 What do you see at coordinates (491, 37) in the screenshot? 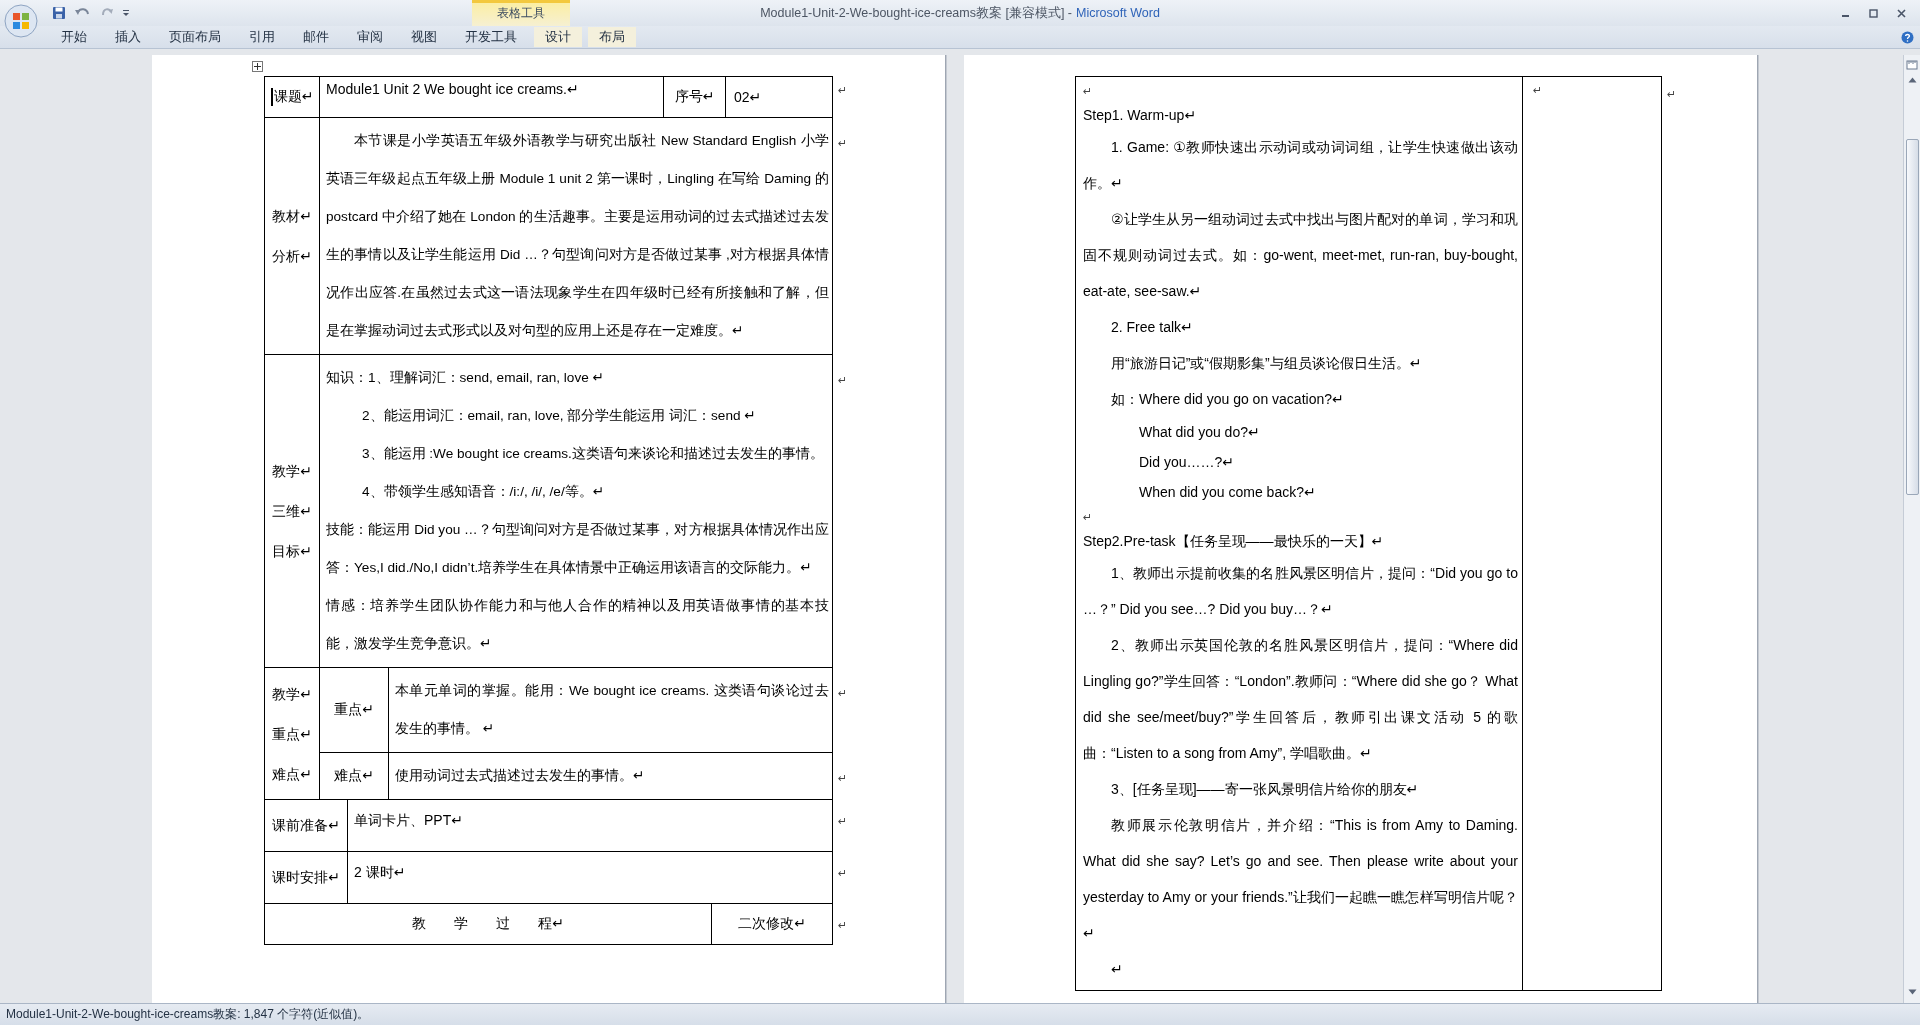
I see `ribbon-tab: 开发工具` at bounding box center [491, 37].